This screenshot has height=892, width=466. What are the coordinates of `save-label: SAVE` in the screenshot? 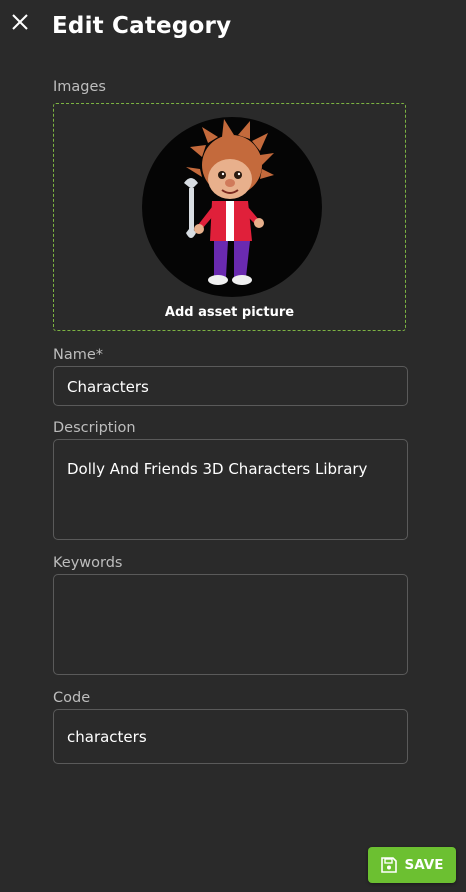 It's located at (424, 865).